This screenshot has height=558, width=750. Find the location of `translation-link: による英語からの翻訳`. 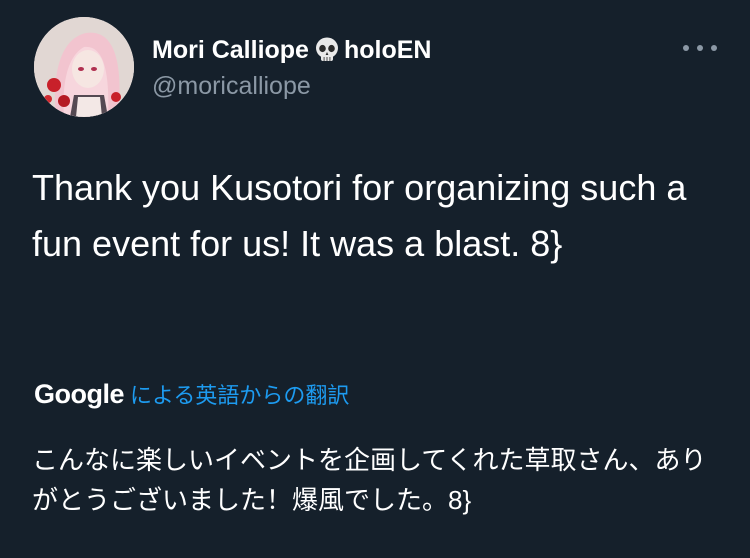

translation-link: による英語からの翻訳 is located at coordinates (239, 394).